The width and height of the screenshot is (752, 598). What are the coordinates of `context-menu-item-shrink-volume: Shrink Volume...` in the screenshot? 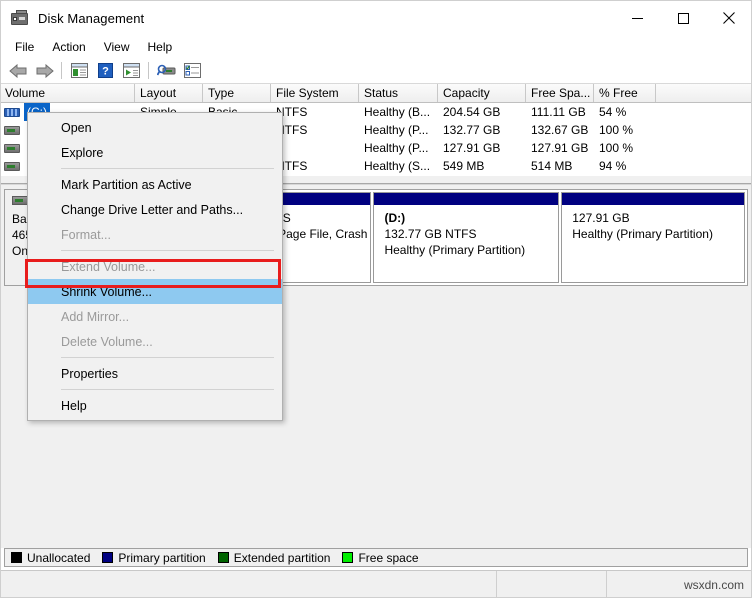 It's located at (155, 291).